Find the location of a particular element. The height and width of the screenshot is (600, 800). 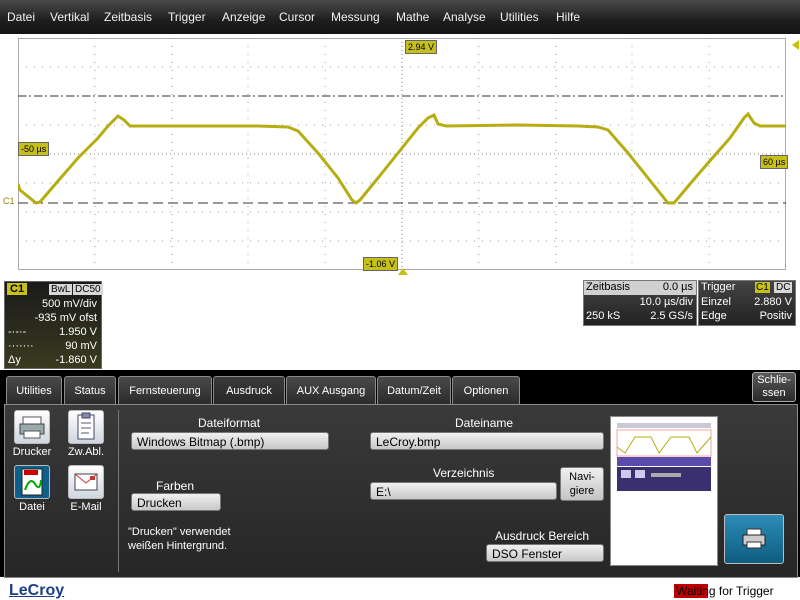

timebase-delay: 0.0 µs is located at coordinates (677, 287).